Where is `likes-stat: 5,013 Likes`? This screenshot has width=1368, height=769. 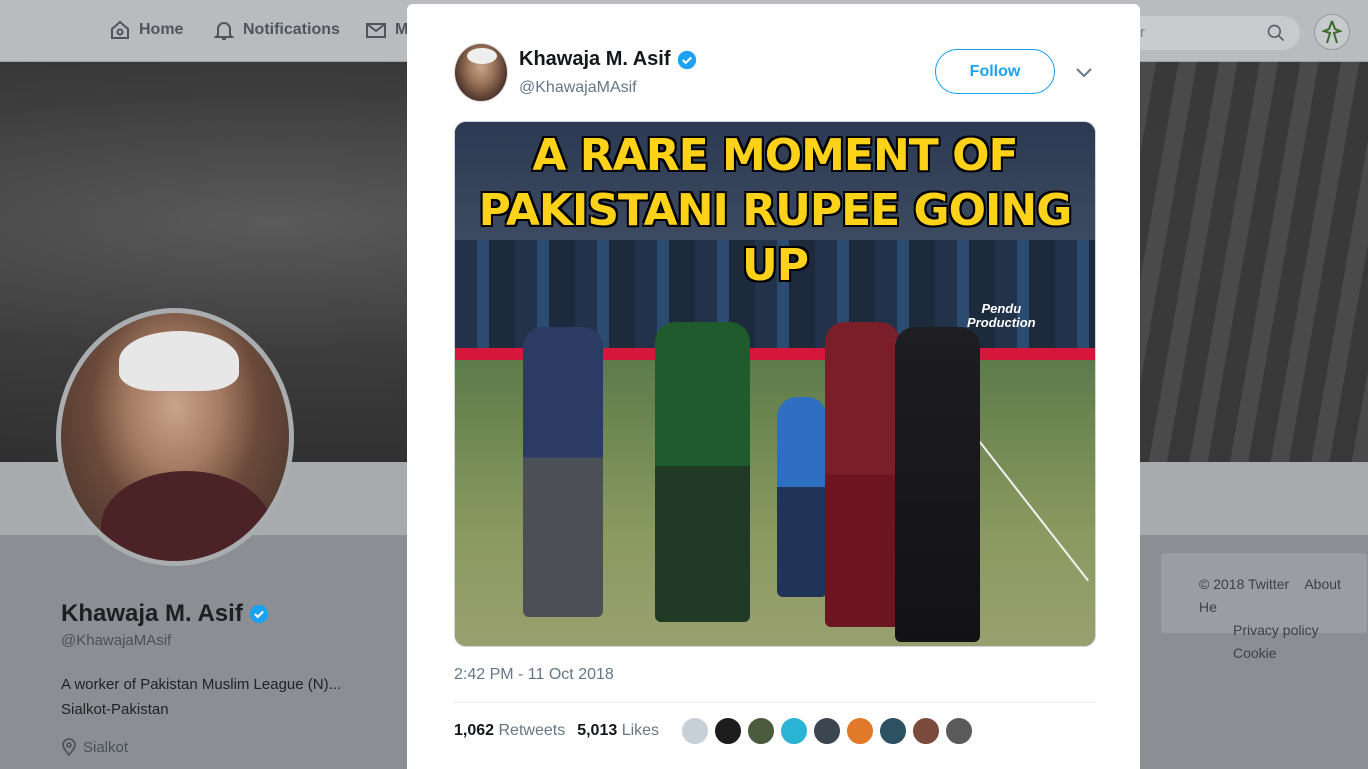
likes-stat: 5,013 Likes is located at coordinates (618, 731).